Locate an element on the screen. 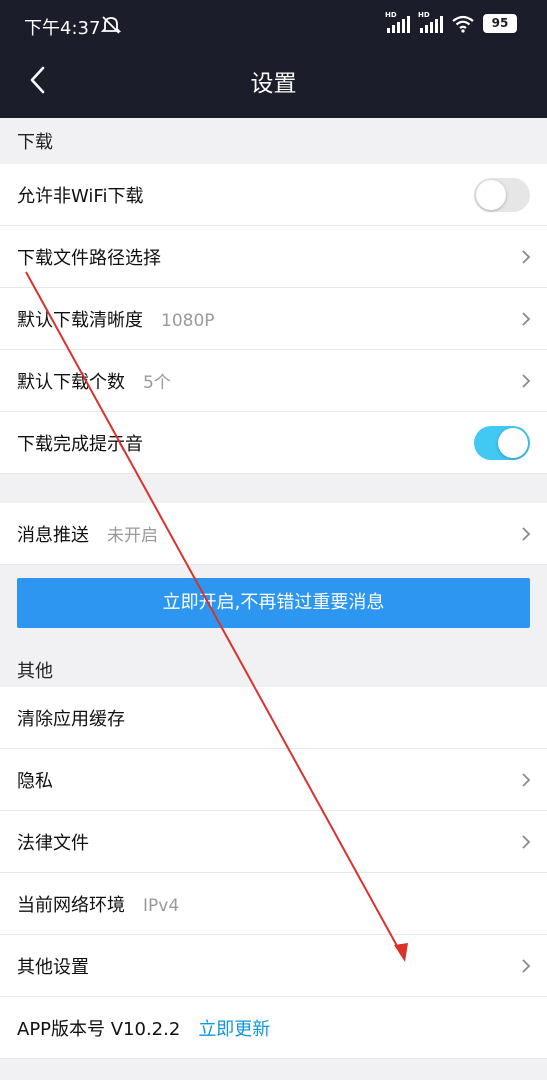 The height and width of the screenshot is (1080, 547). row-value: 5个 is located at coordinates (157, 382).